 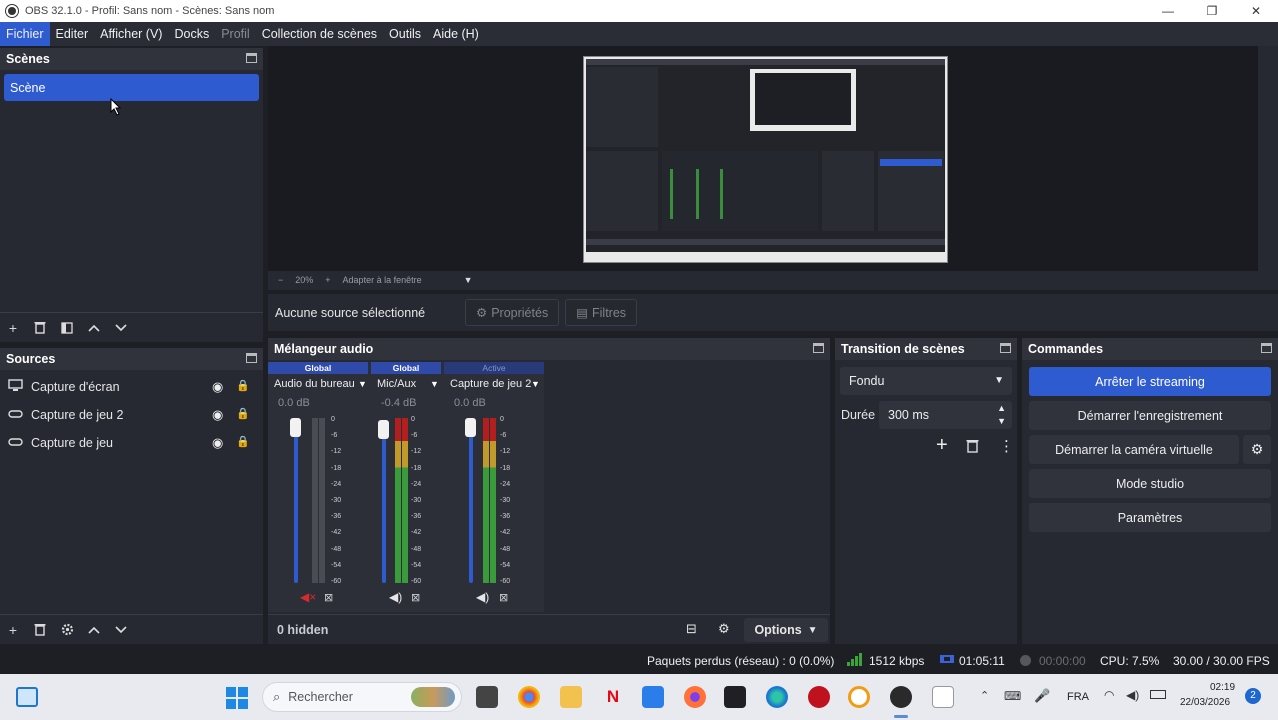 I want to click on remove-scene-button, so click(x=40, y=328).